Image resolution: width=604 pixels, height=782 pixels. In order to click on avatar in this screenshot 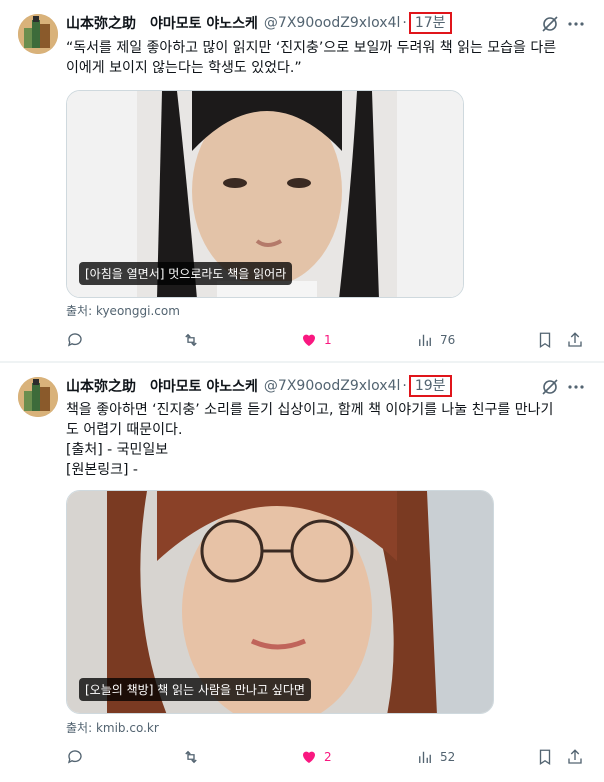, I will do `click(38, 397)`.